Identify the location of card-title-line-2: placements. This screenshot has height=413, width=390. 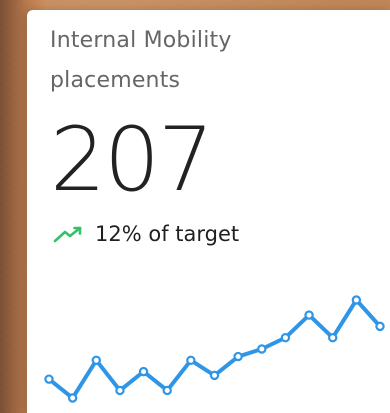
(115, 80).